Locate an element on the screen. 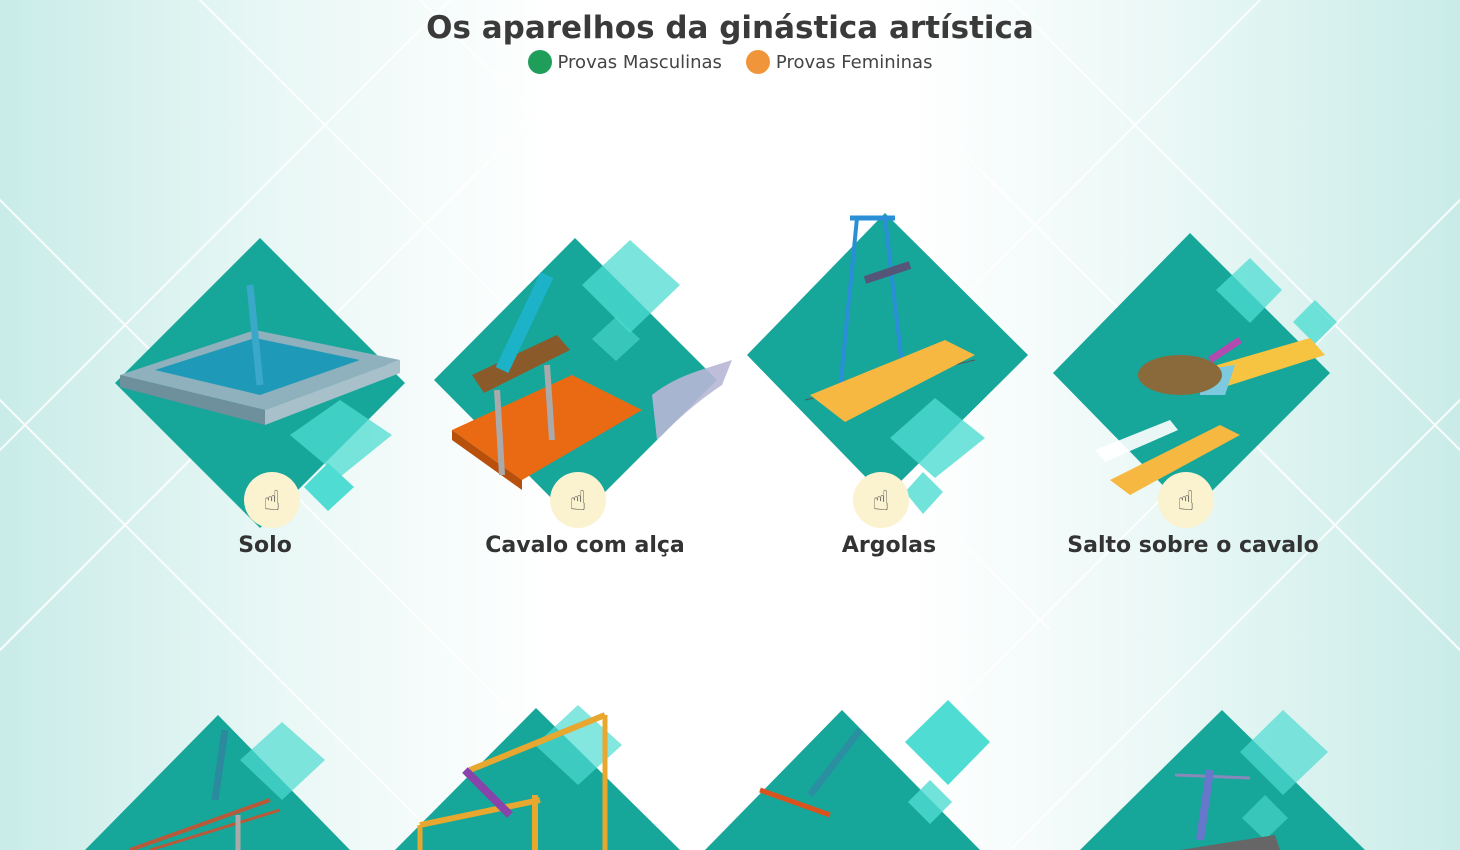 This screenshot has width=1460, height=850. legend-item-women: Provas Femininas is located at coordinates (839, 62).